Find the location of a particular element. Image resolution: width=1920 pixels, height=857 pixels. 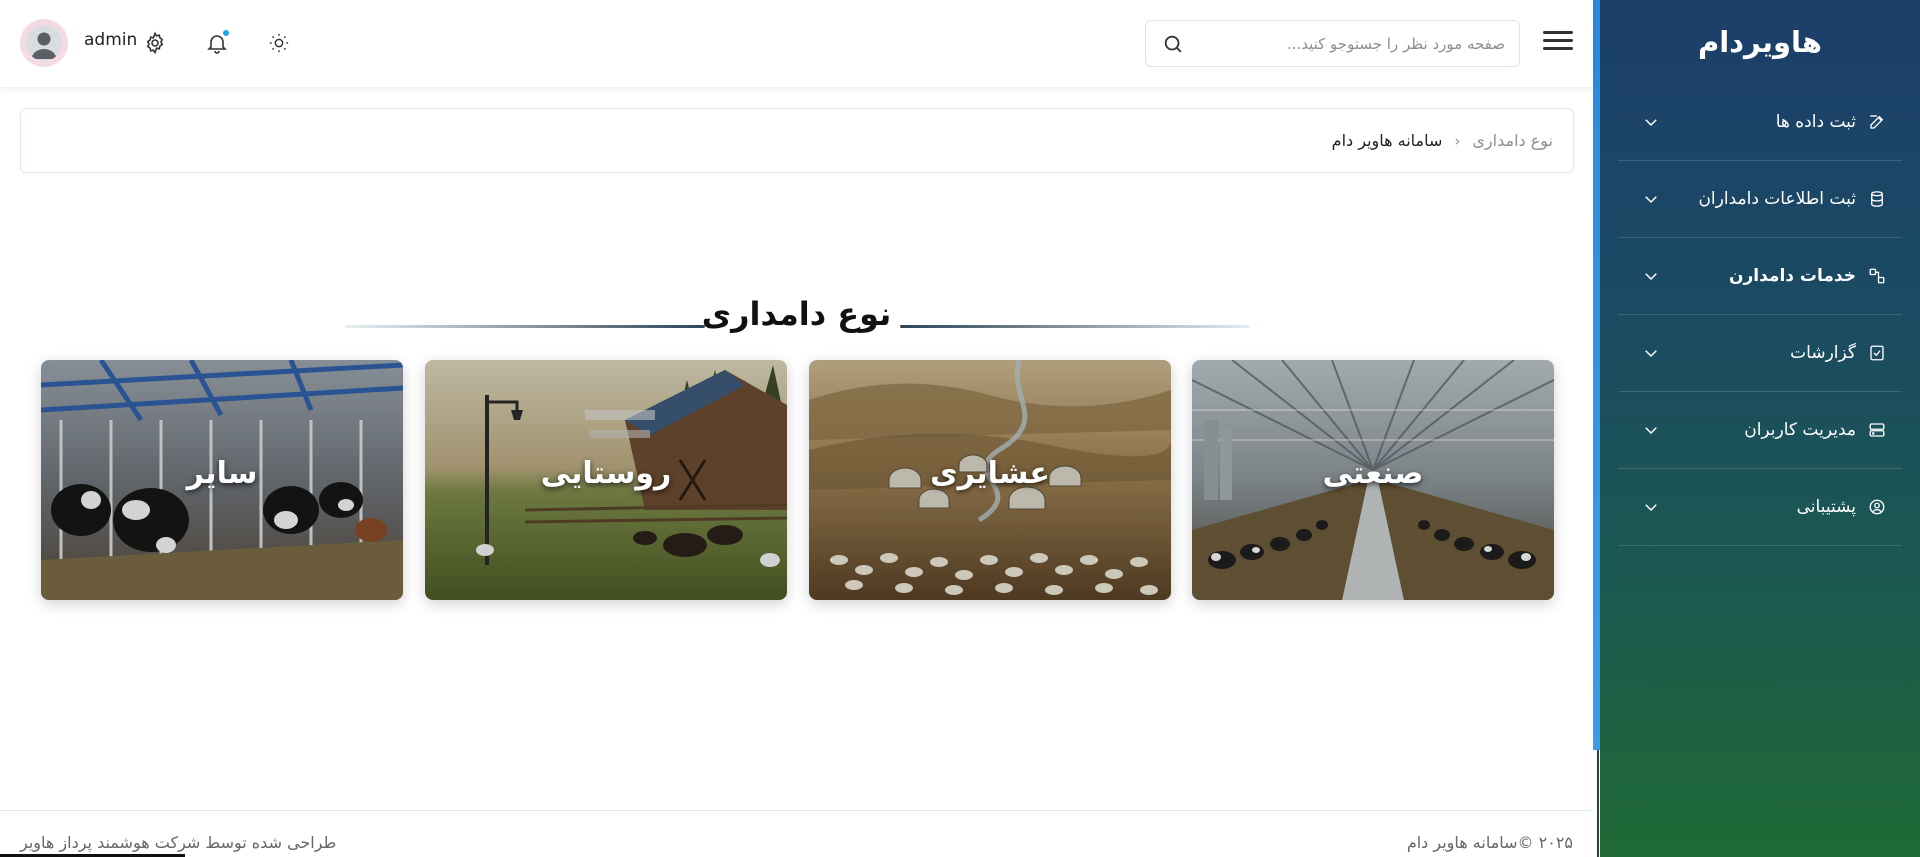

user-avatar-icon is located at coordinates (44, 43).